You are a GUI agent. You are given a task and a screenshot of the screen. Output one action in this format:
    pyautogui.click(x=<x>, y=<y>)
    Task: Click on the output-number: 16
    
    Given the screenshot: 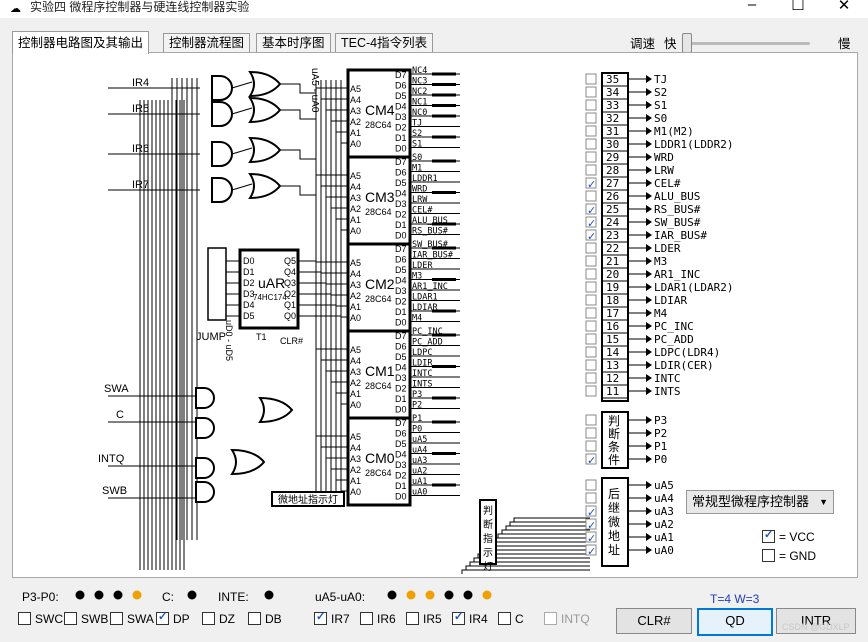 What is the action you would take?
    pyautogui.click(x=612, y=326)
    